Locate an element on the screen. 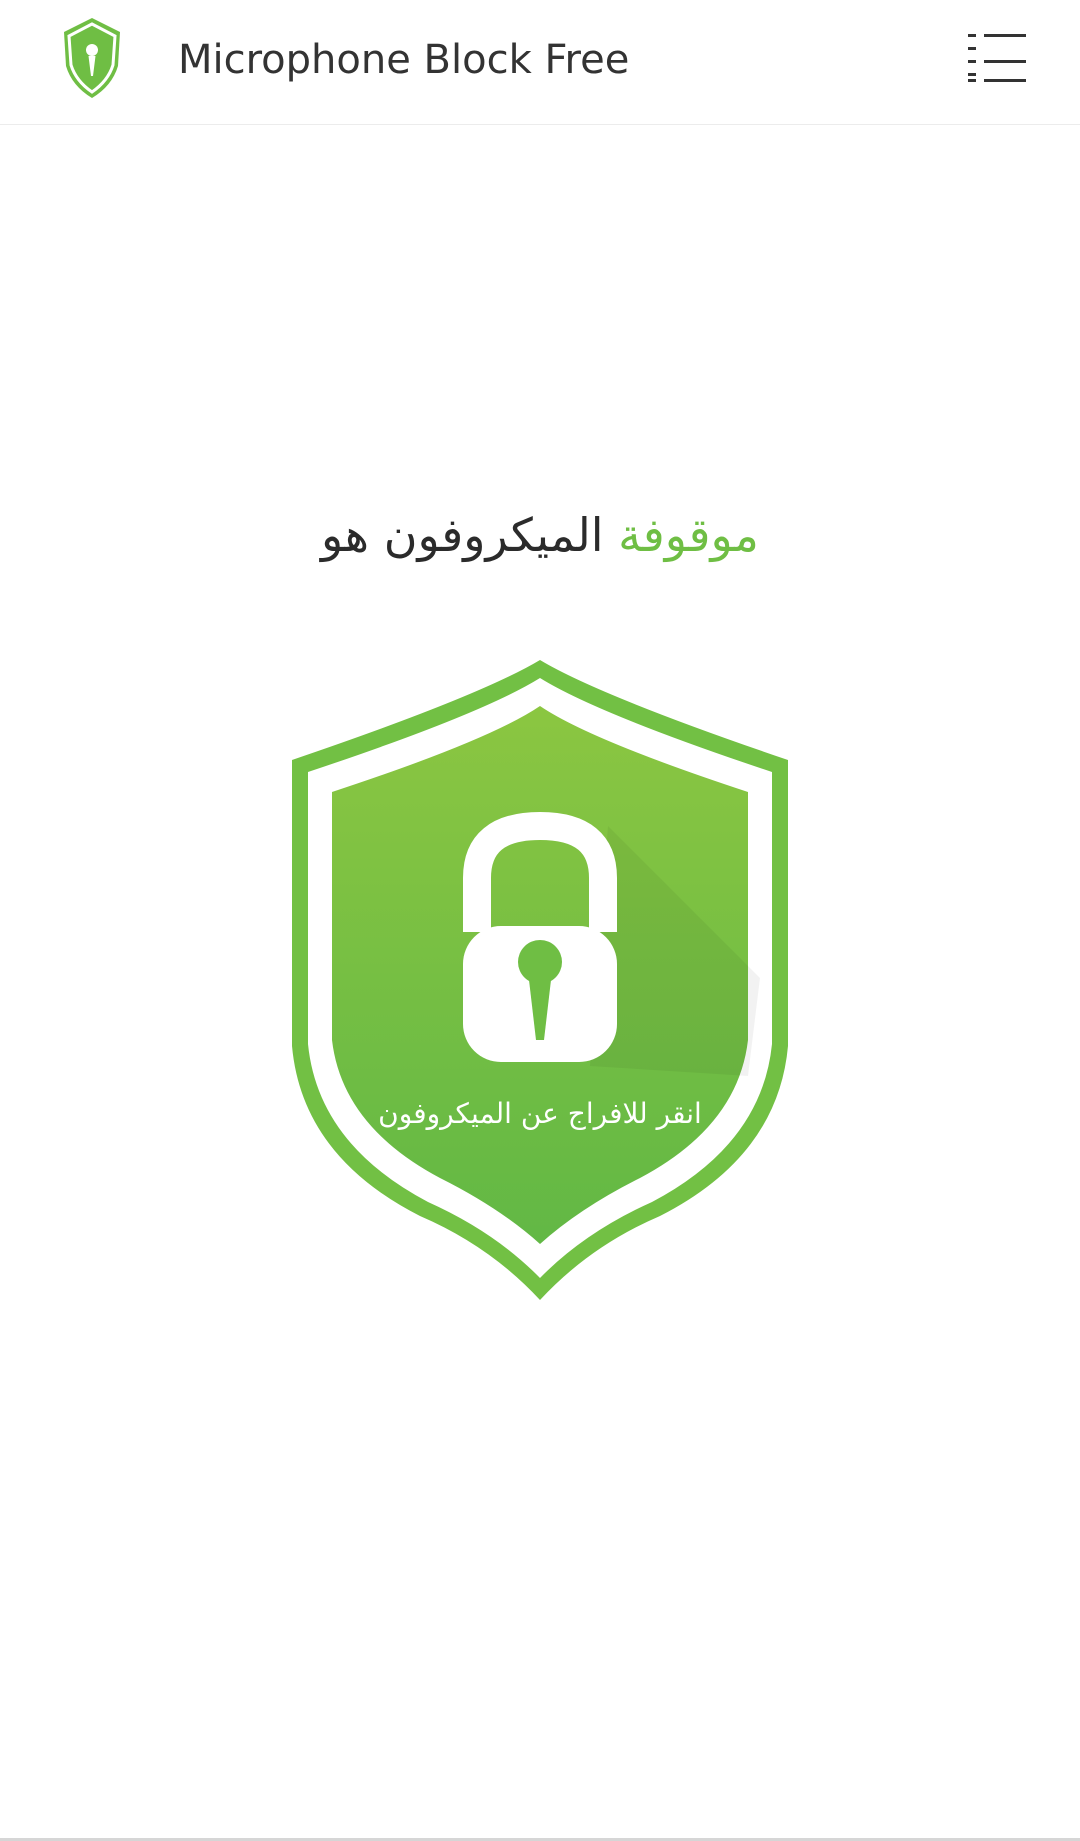 This screenshot has width=1080, height=1841. app-title: Microphone Block Free is located at coordinates (404, 60).